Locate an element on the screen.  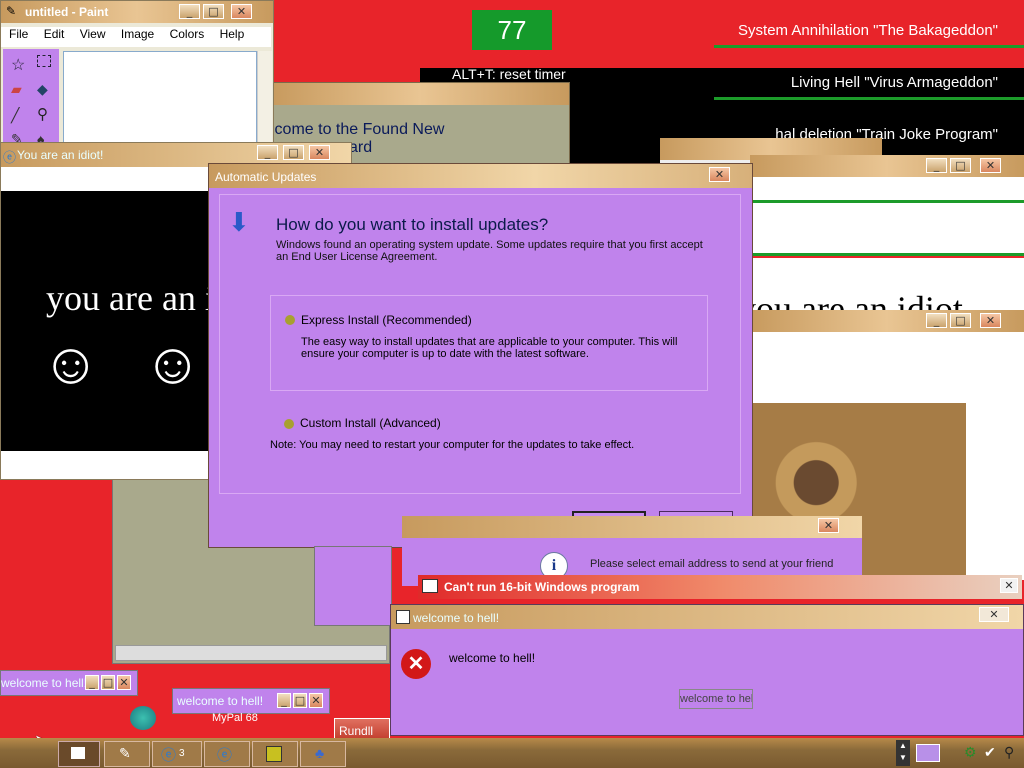
menu-image: Image is located at coordinates (137, 34).